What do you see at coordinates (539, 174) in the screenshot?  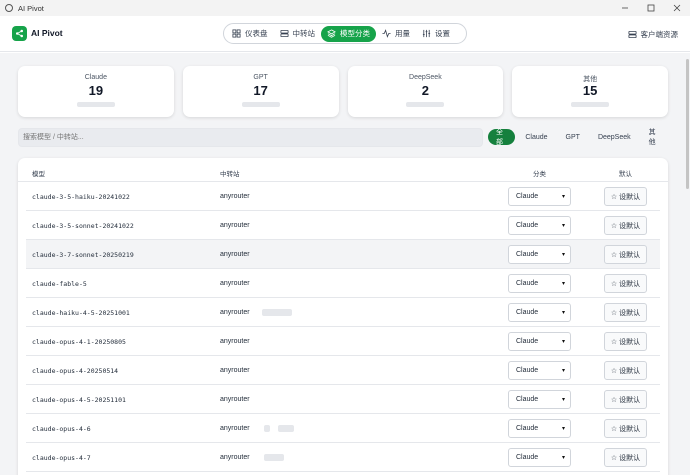 I see `column-header-category: 分类` at bounding box center [539, 174].